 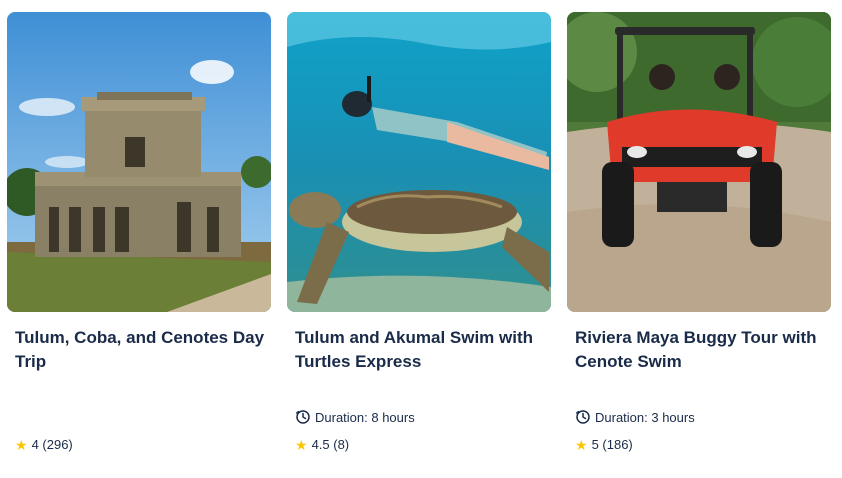 What do you see at coordinates (330, 444) in the screenshot?
I see `rating-text: 4.5 (8)` at bounding box center [330, 444].